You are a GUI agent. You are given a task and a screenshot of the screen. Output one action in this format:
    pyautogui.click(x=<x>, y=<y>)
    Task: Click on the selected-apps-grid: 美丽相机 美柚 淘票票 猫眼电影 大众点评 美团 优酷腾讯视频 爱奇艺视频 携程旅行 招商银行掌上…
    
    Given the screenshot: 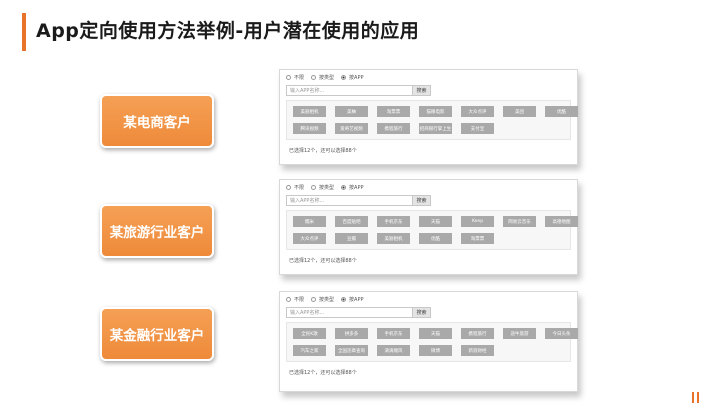 What is the action you would take?
    pyautogui.click(x=435, y=120)
    